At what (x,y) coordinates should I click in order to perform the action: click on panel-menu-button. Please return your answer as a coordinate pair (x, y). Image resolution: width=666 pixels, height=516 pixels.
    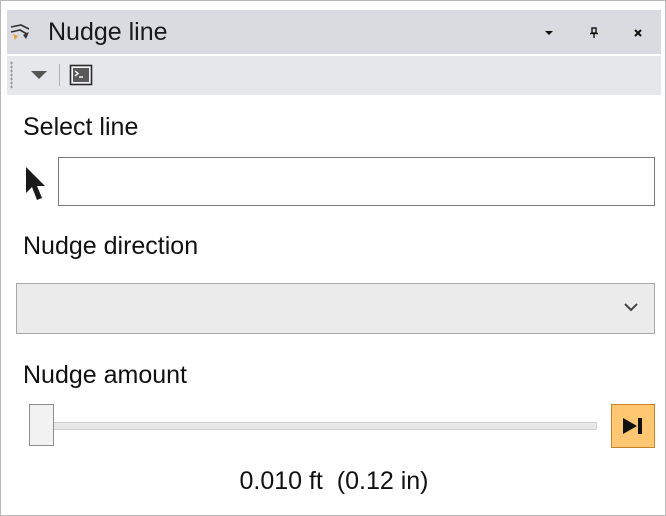
    Looking at the image, I should click on (549, 33).